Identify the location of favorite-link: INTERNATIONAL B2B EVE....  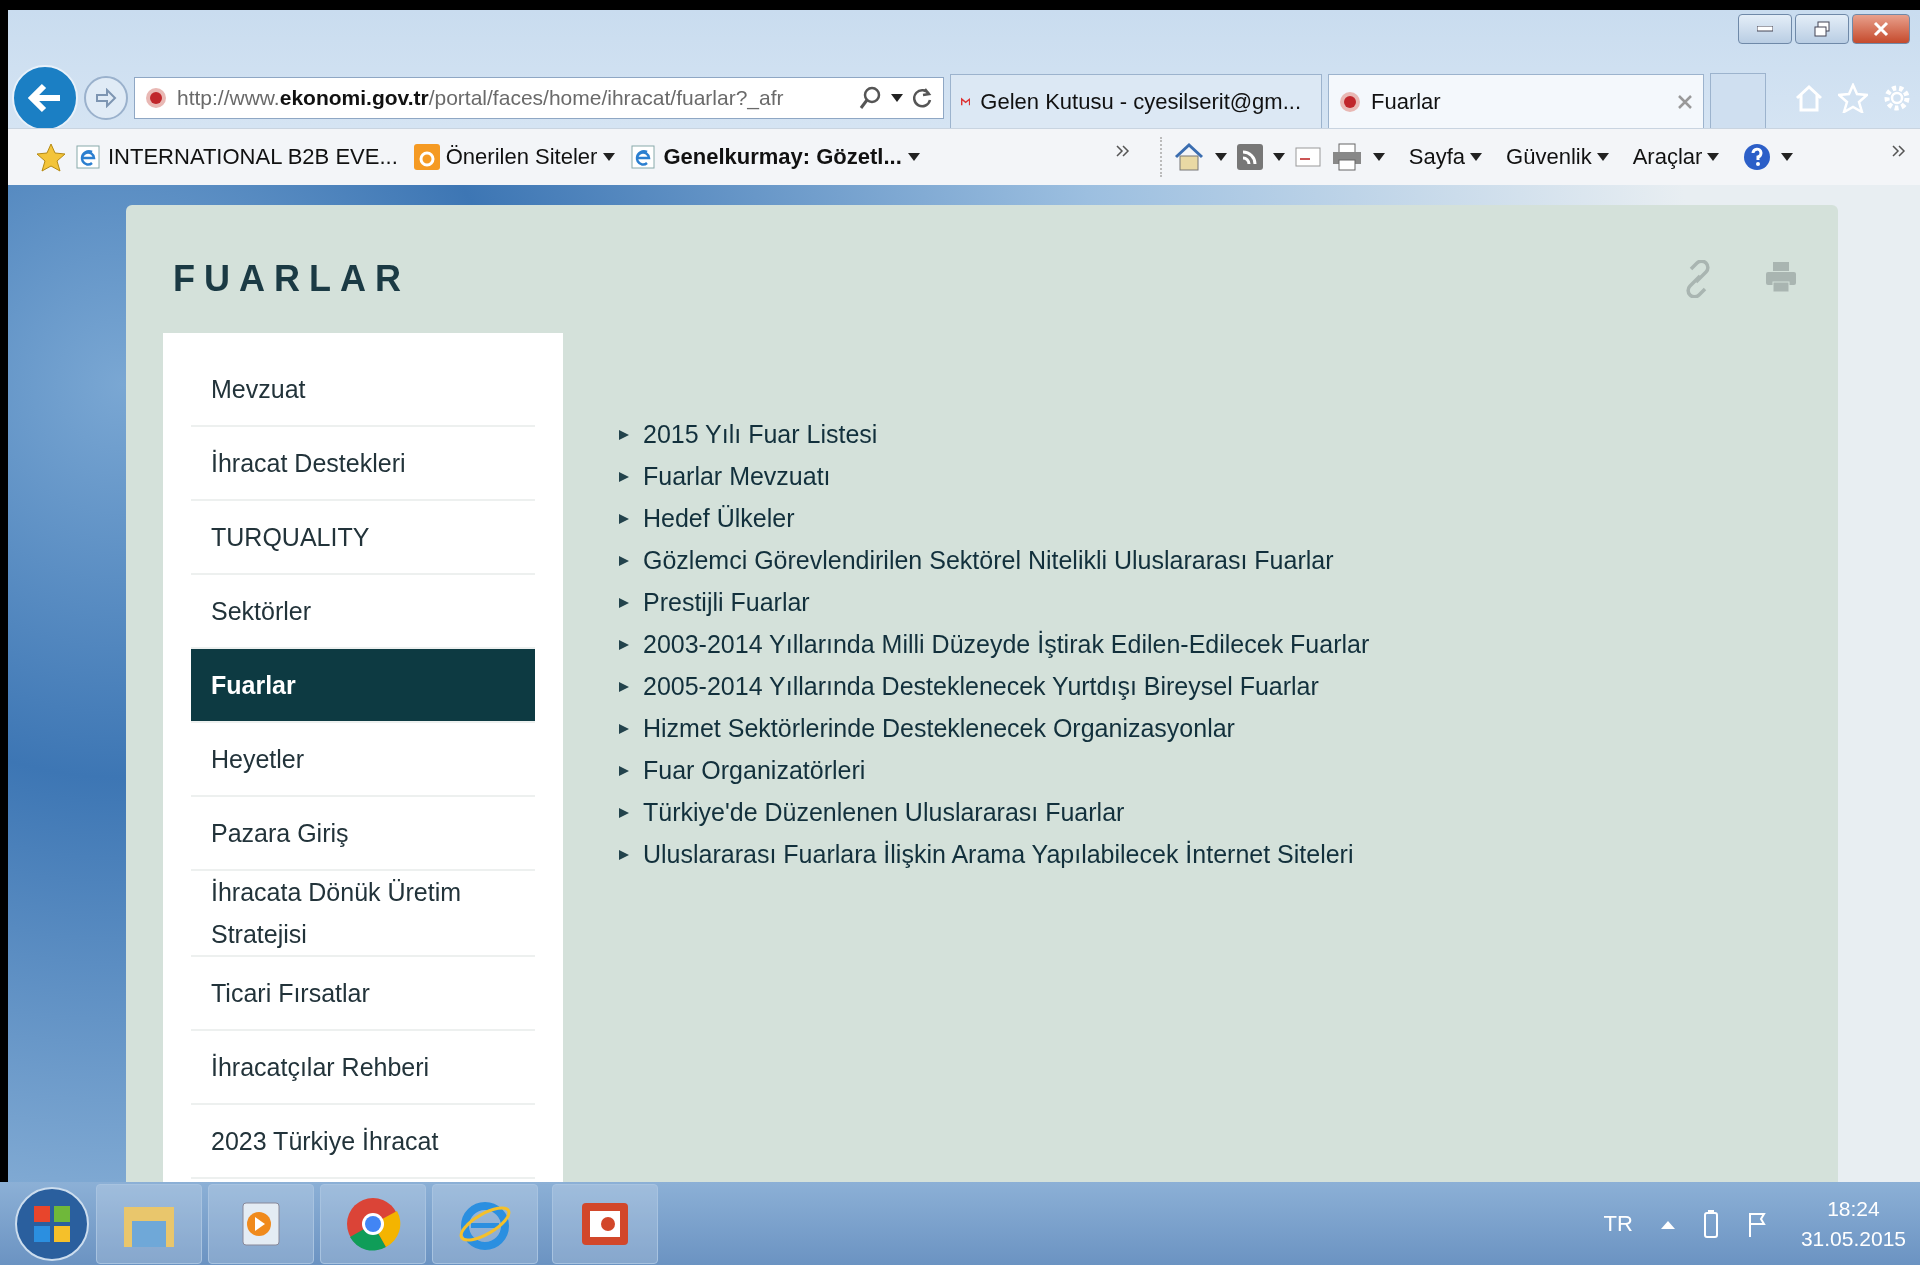
(253, 157).